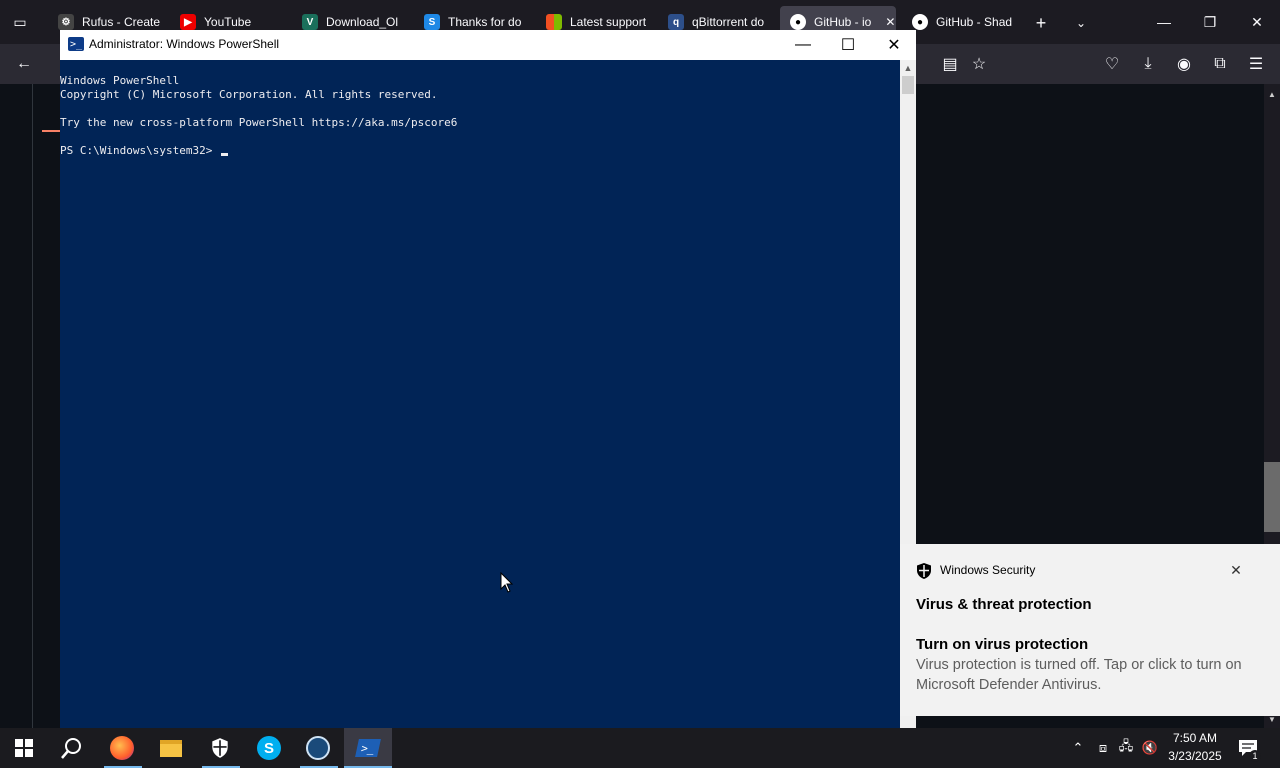 The height and width of the screenshot is (768, 1280). I want to click on notification-count-badge: 1, so click(1255, 756).